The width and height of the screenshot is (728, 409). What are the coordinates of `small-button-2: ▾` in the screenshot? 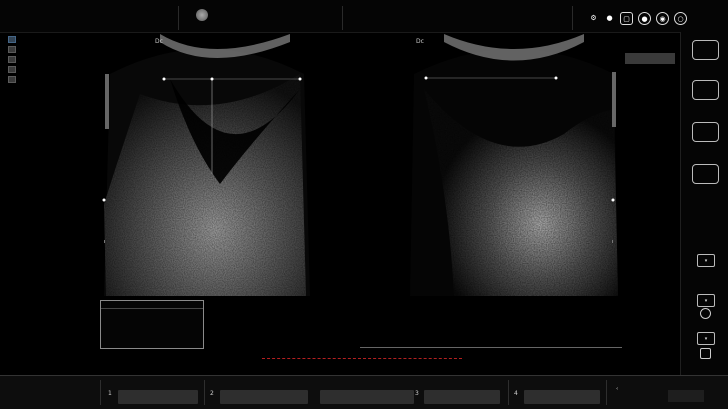 It's located at (706, 300).